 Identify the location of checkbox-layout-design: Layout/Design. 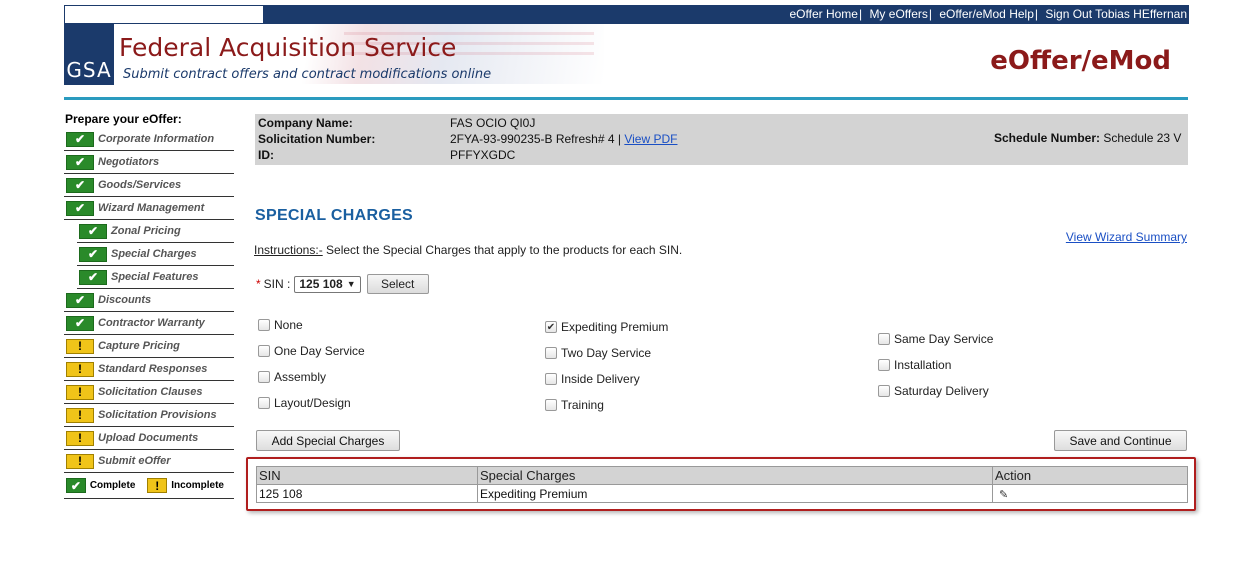
(304, 403).